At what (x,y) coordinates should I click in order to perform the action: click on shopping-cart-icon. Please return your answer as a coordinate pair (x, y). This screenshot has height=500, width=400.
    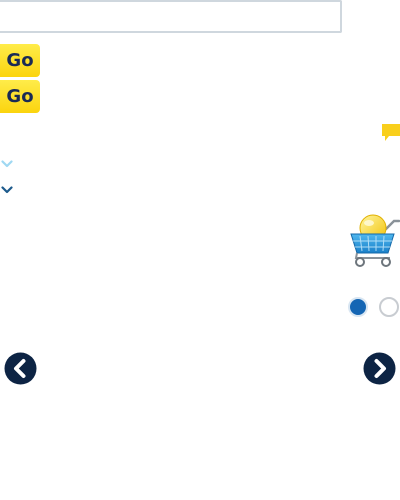
    Looking at the image, I should click on (375, 240).